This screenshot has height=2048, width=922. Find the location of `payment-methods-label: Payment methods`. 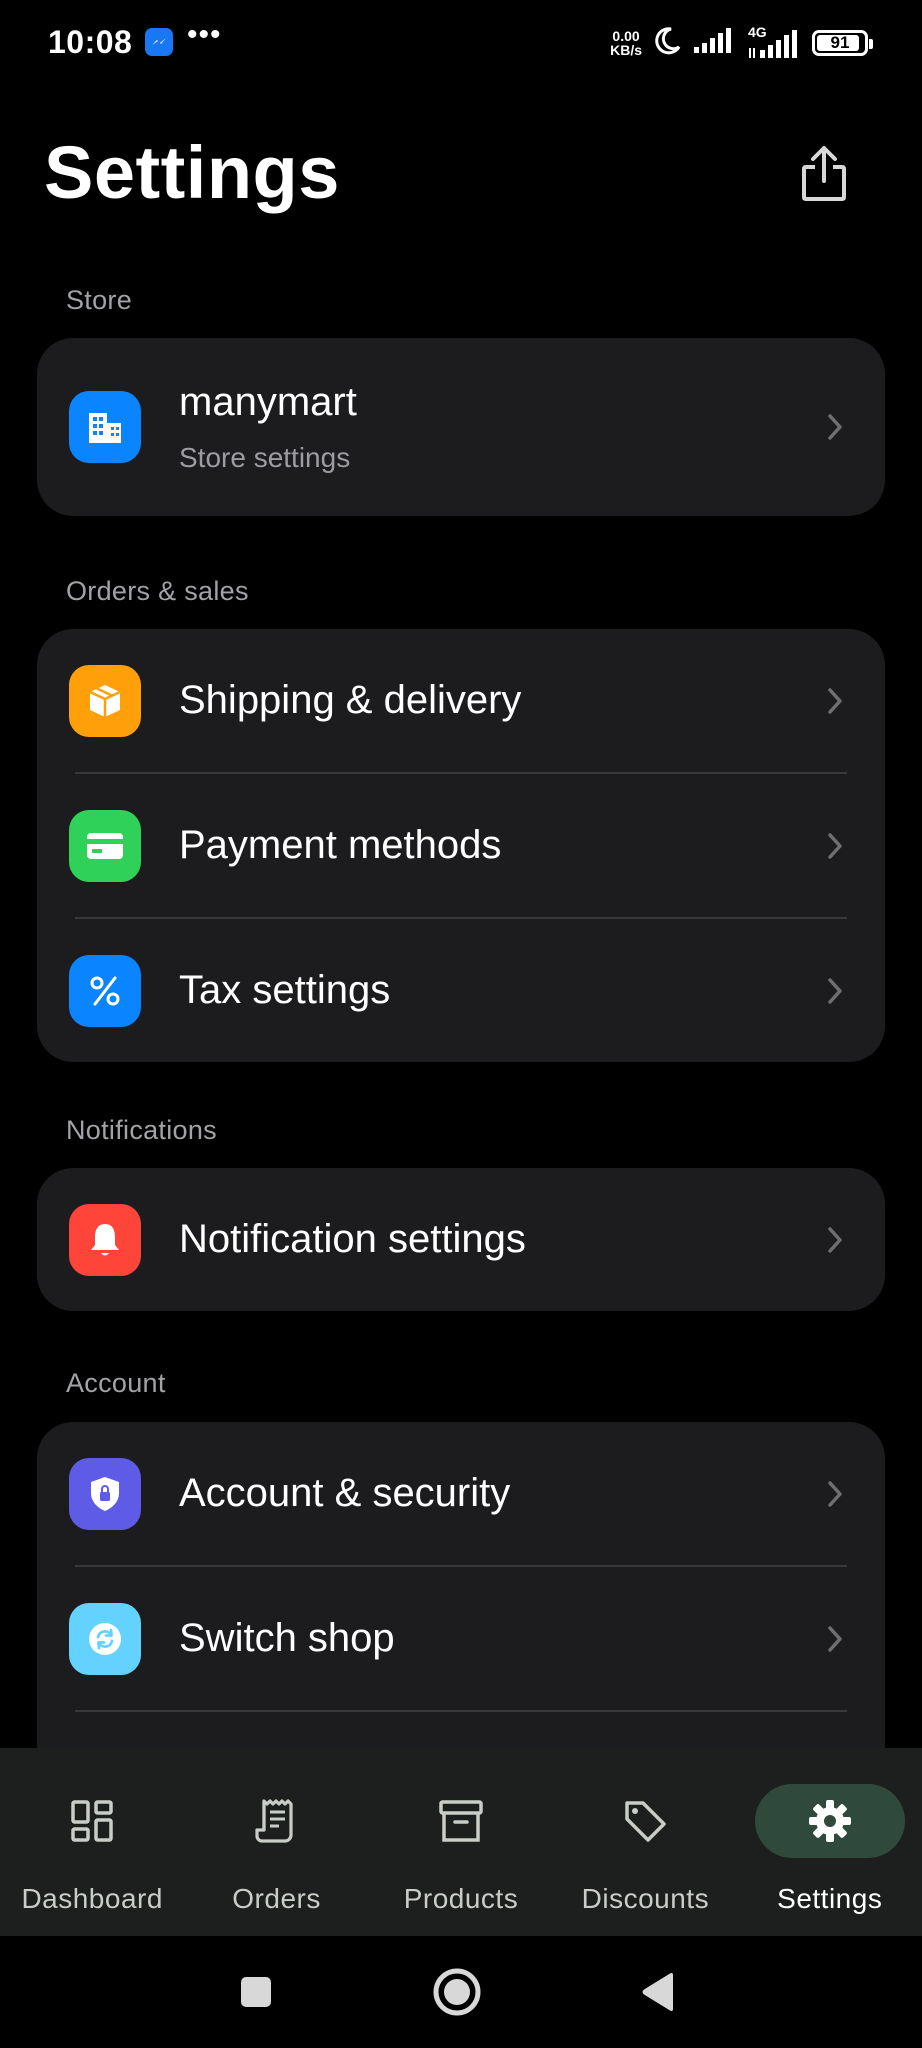

payment-methods-label: Payment methods is located at coordinates (340, 845).